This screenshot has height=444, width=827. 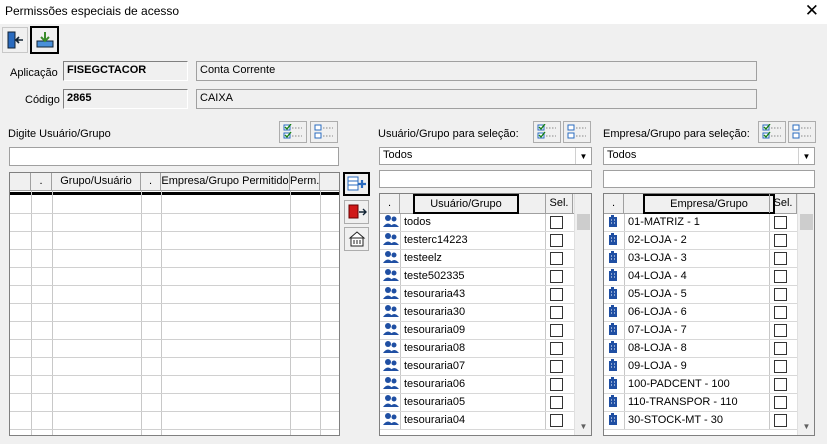 What do you see at coordinates (477, 367) in the screenshot?
I see `list-item: tesouraria07` at bounding box center [477, 367].